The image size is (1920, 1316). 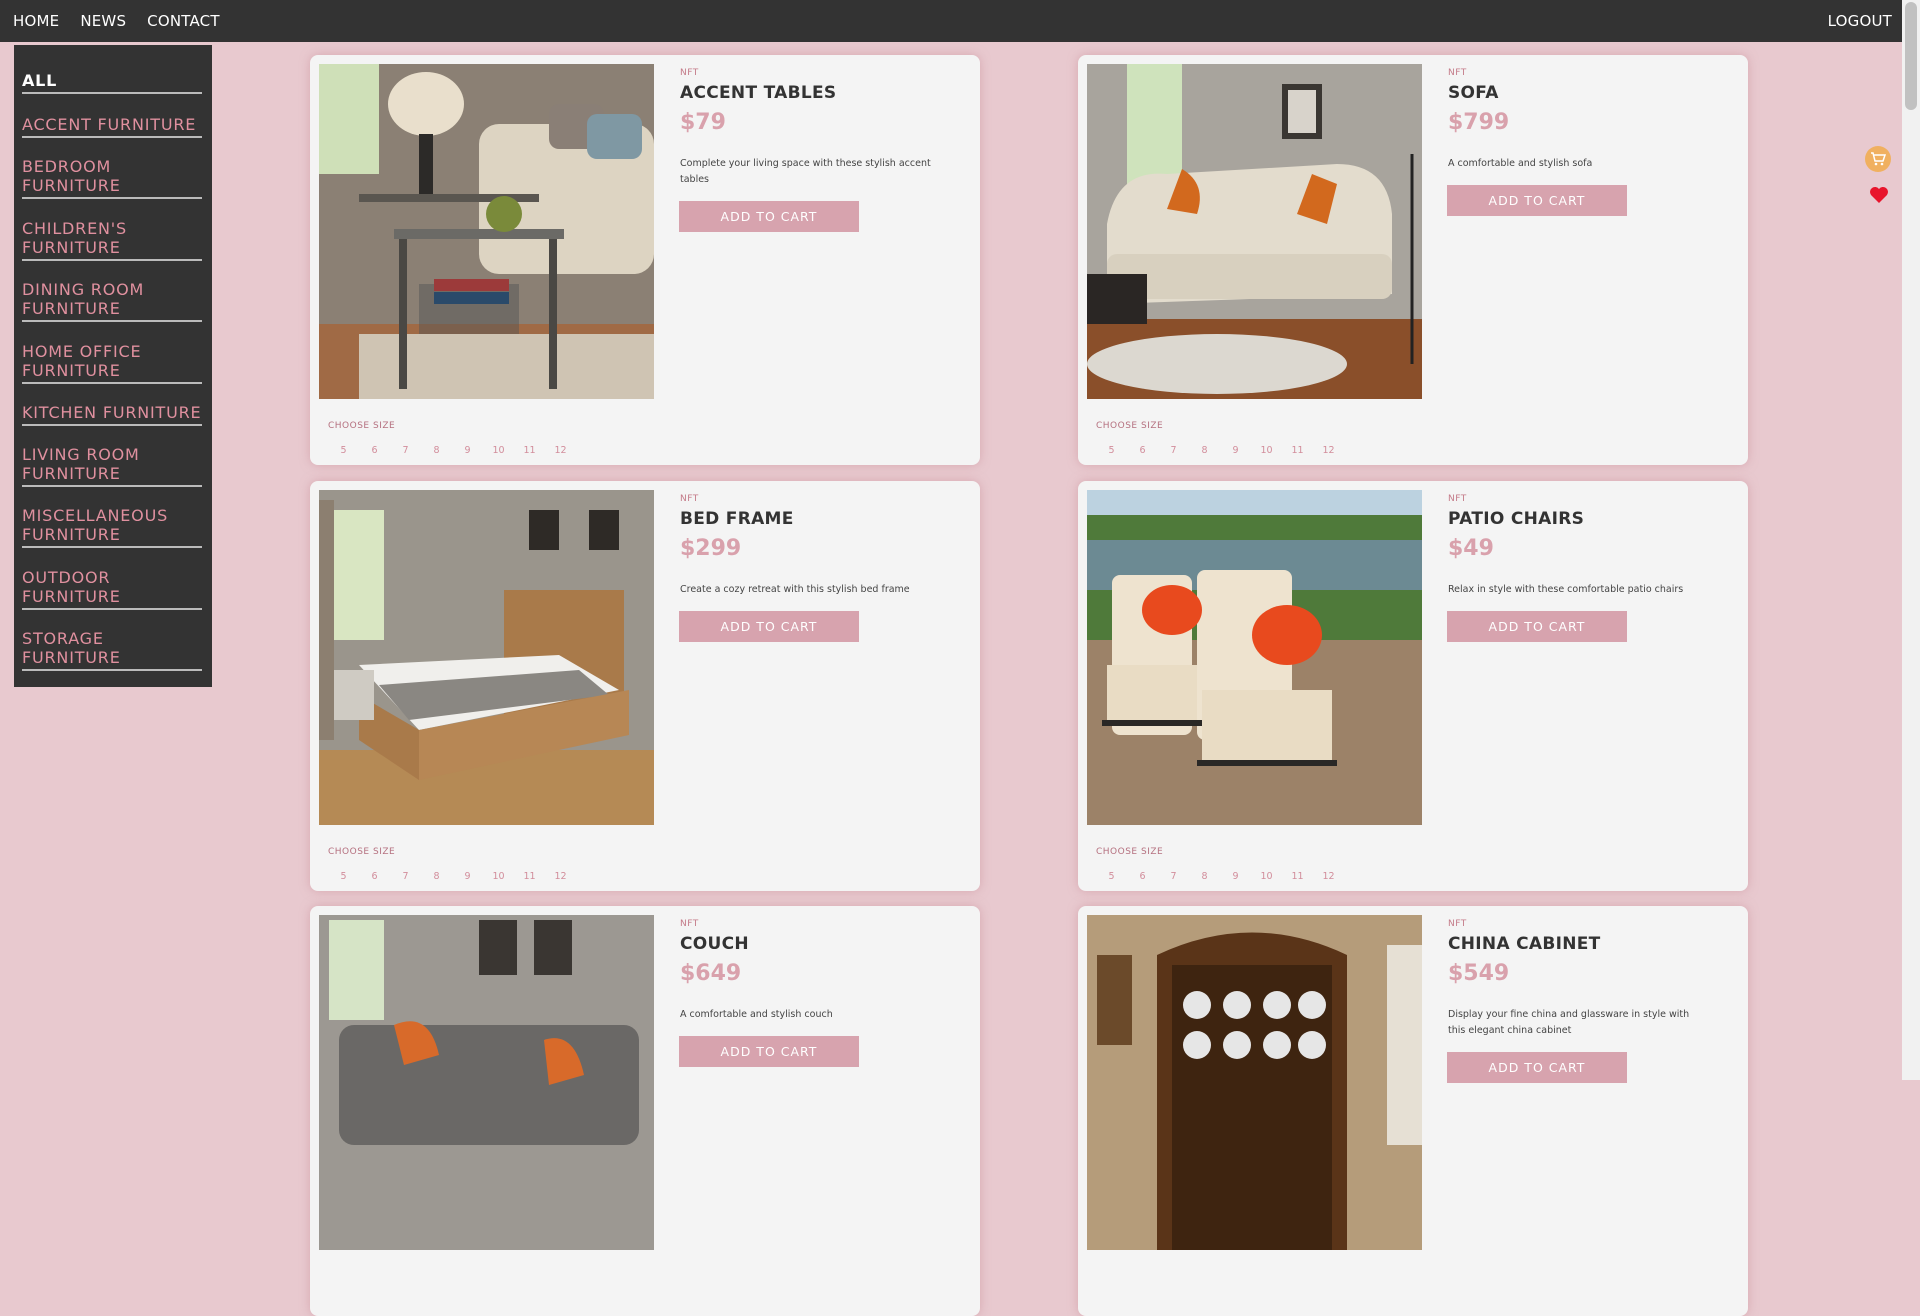 I want to click on heart-icon, so click(x=1879, y=195).